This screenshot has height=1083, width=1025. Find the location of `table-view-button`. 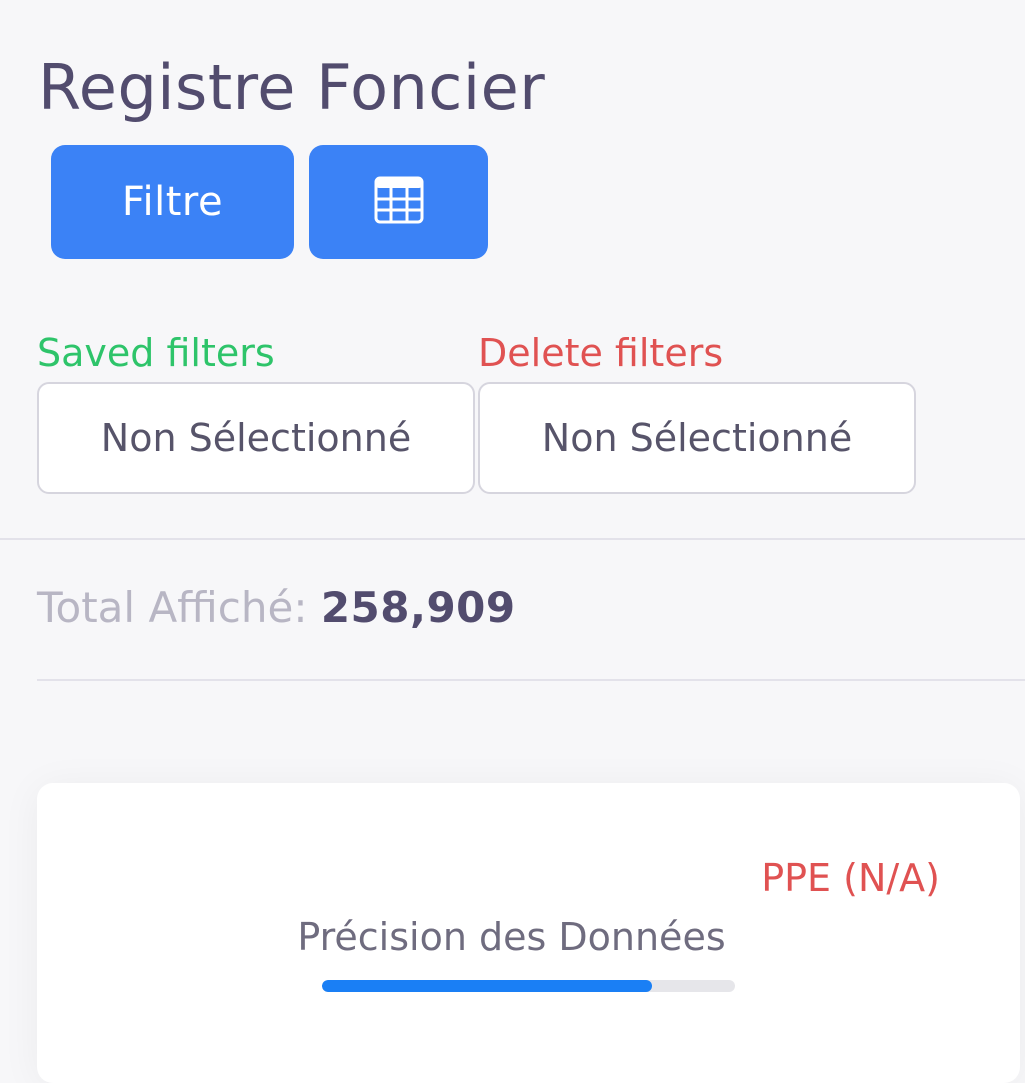

table-view-button is located at coordinates (398, 202).